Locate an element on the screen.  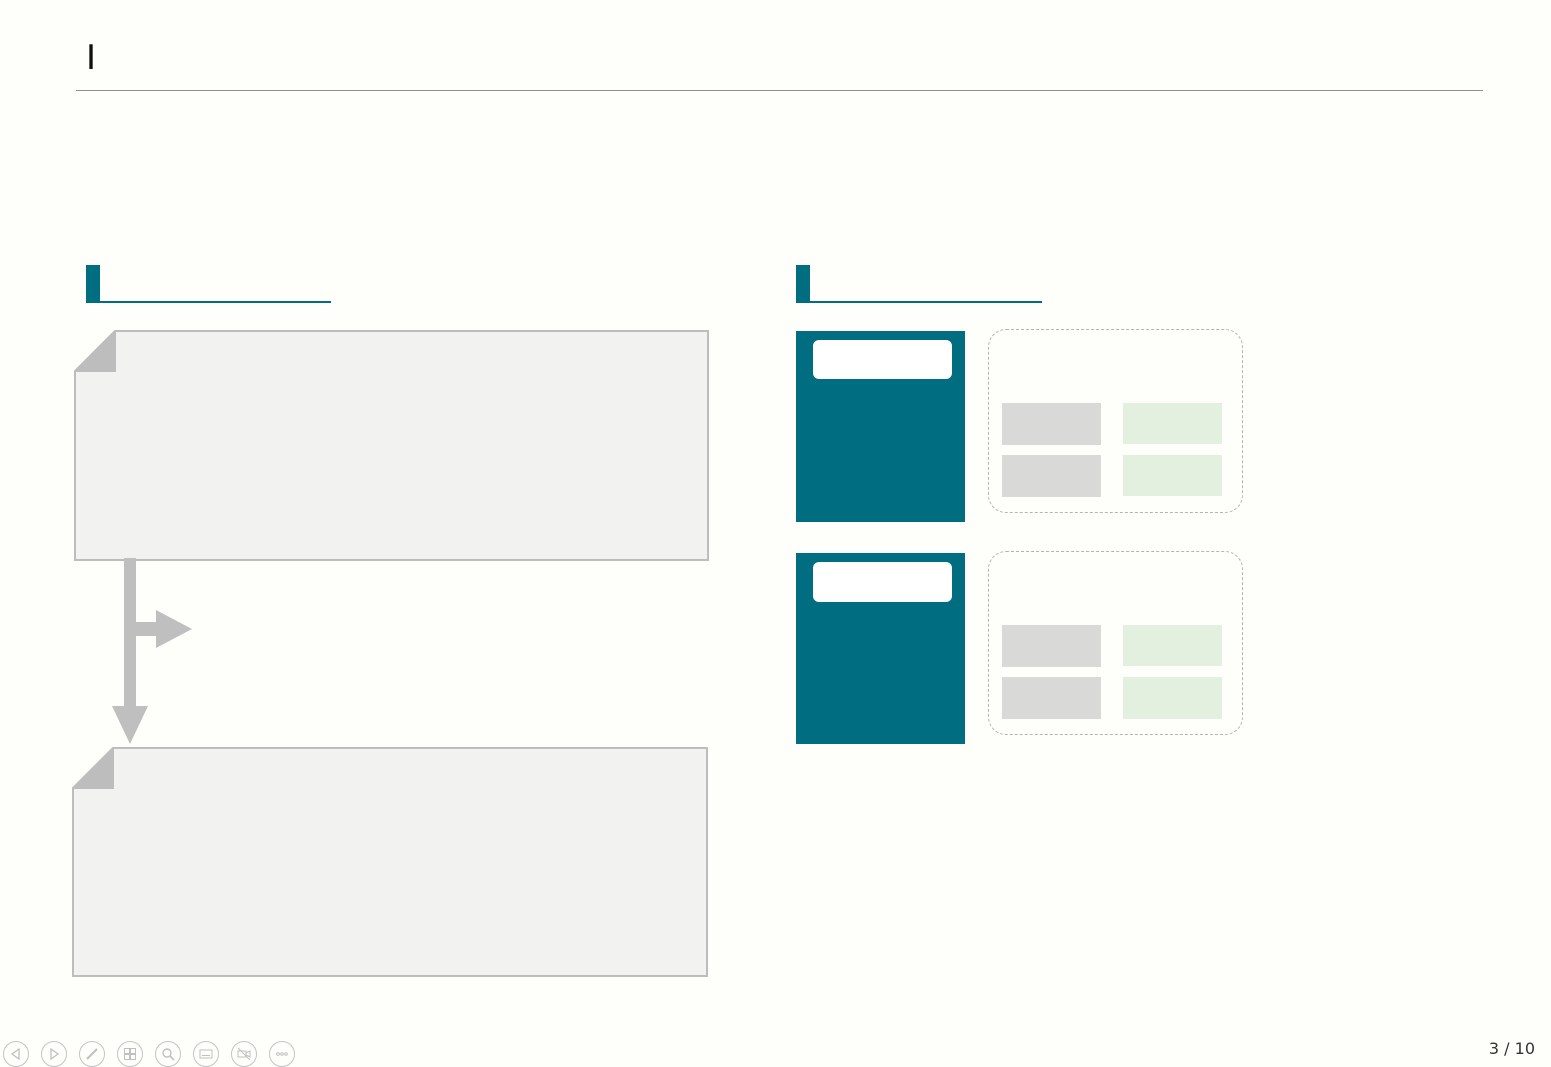
bottom-note-fold is located at coordinates (93, 768).